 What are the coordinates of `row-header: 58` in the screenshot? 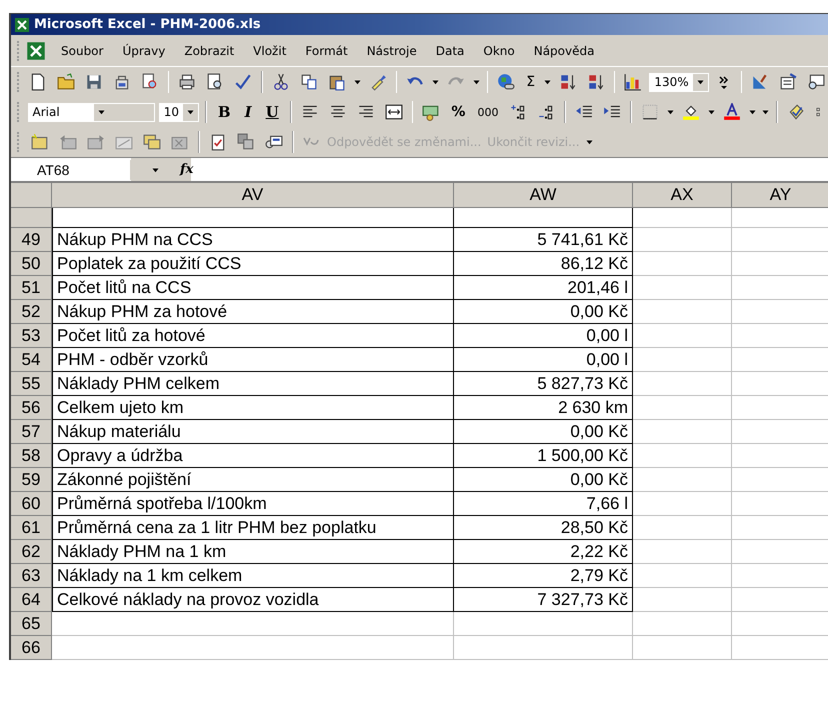 It's located at (31, 456).